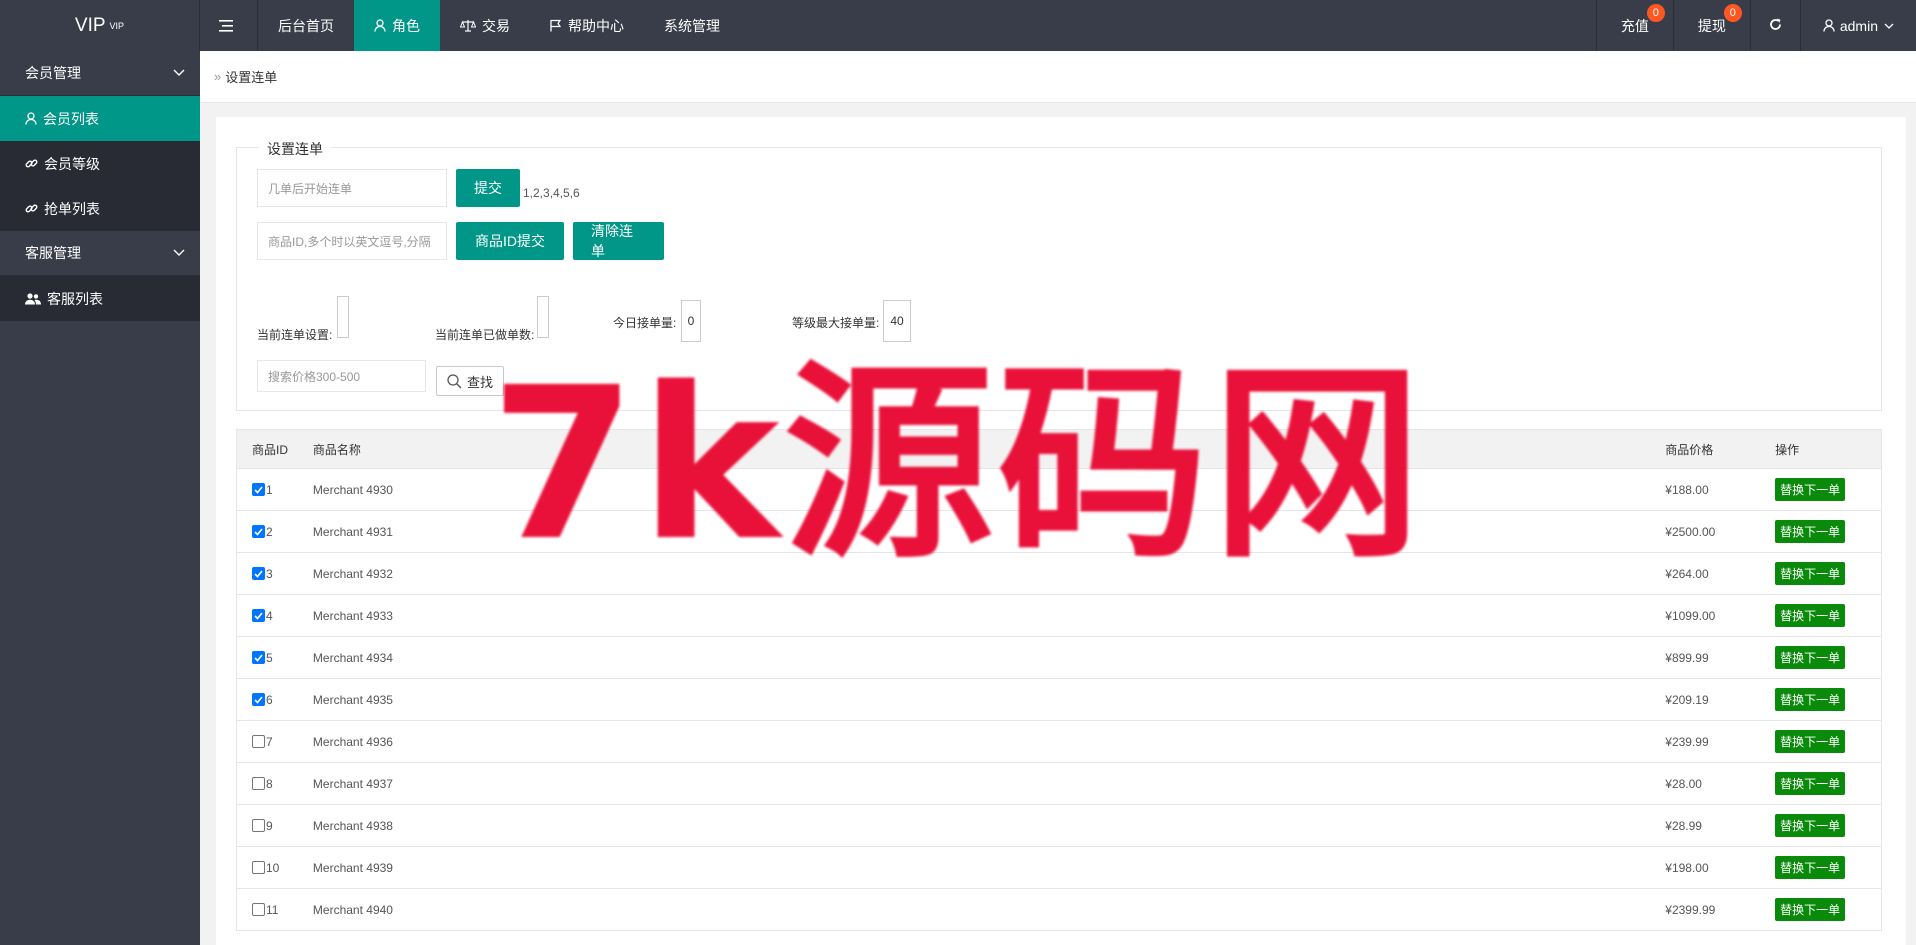 This screenshot has width=1916, height=945. What do you see at coordinates (31, 163) in the screenshot?
I see `link-icon` at bounding box center [31, 163].